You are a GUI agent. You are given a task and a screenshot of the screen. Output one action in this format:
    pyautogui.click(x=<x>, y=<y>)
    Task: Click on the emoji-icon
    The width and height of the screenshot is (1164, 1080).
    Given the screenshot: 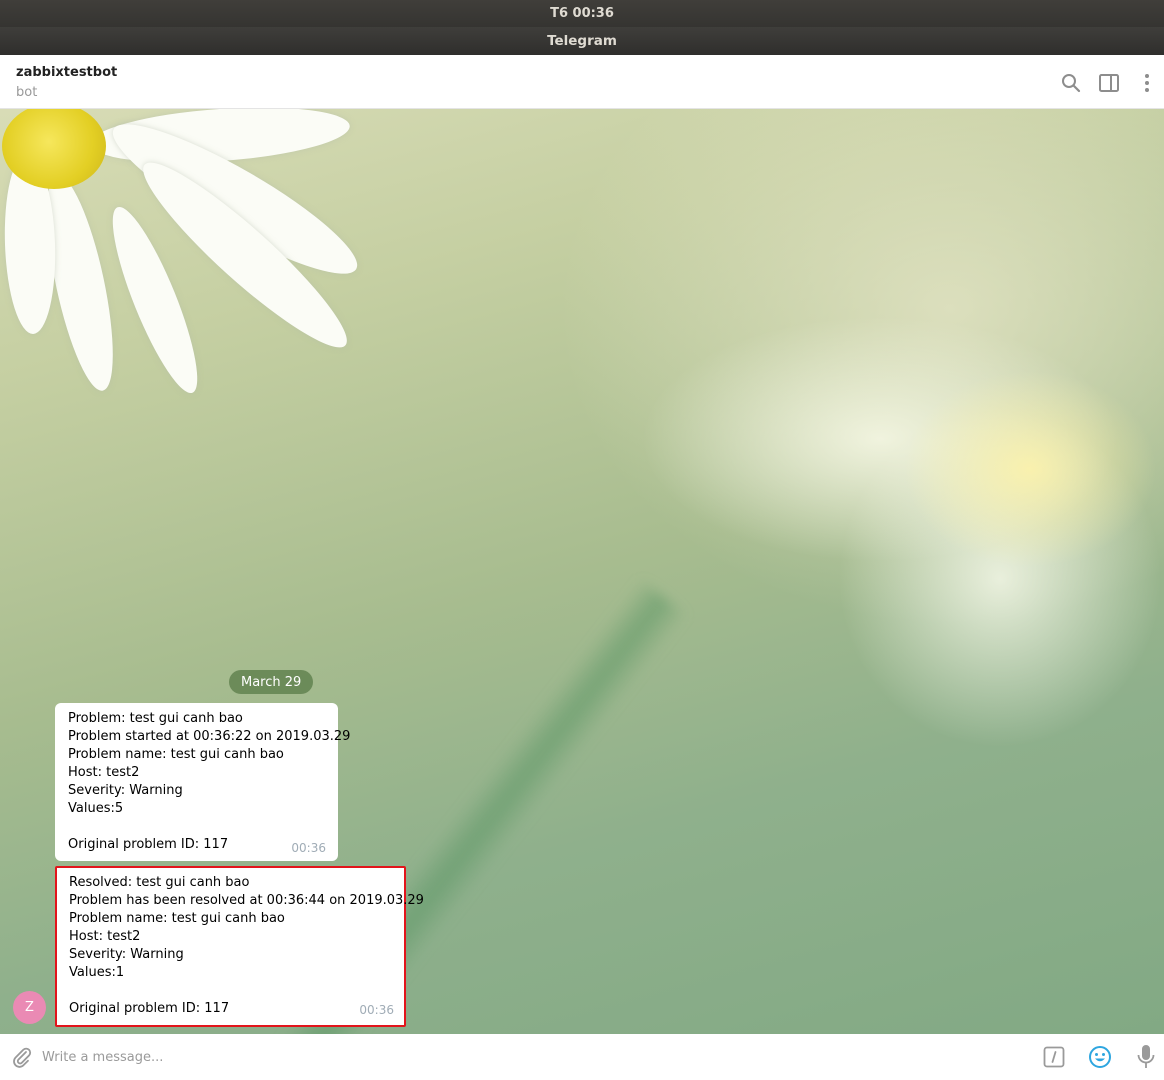 What is the action you would take?
    pyautogui.click(x=1100, y=1057)
    